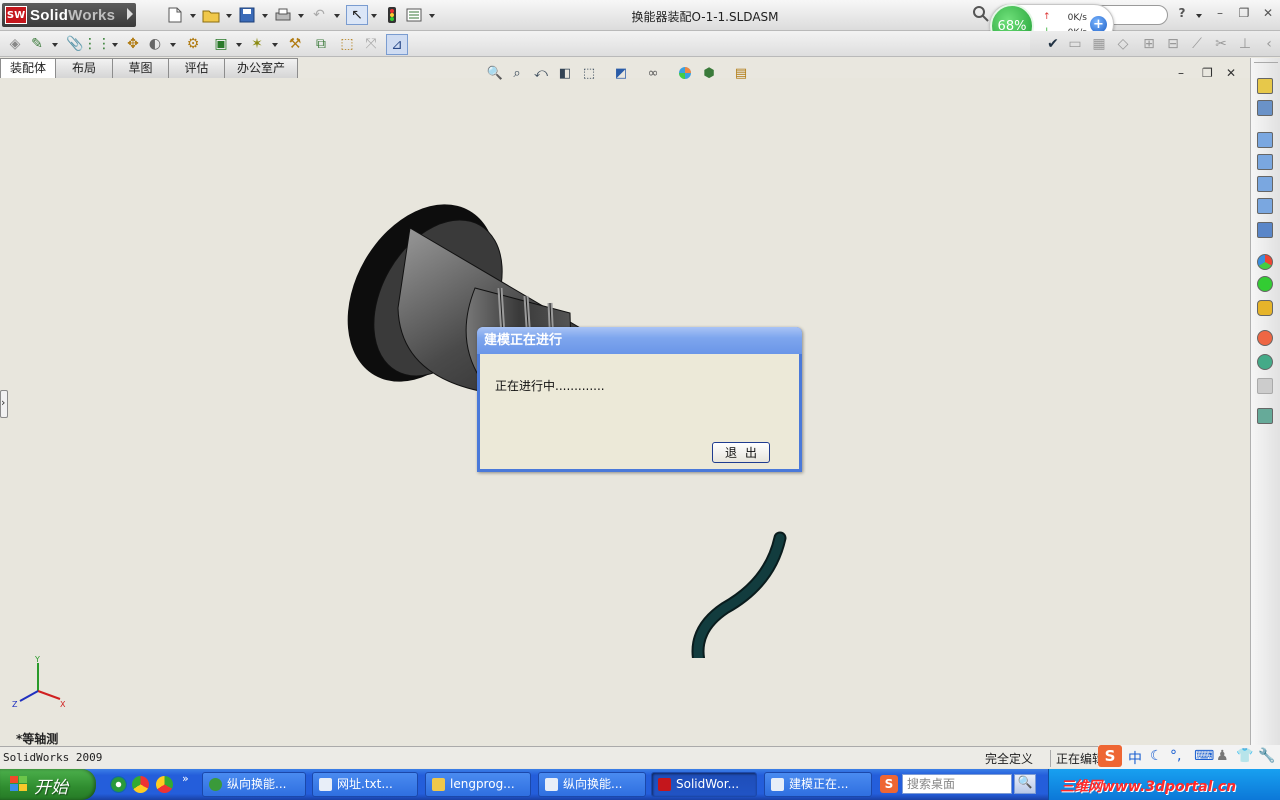  I want to click on options-icon, so click(414, 15).